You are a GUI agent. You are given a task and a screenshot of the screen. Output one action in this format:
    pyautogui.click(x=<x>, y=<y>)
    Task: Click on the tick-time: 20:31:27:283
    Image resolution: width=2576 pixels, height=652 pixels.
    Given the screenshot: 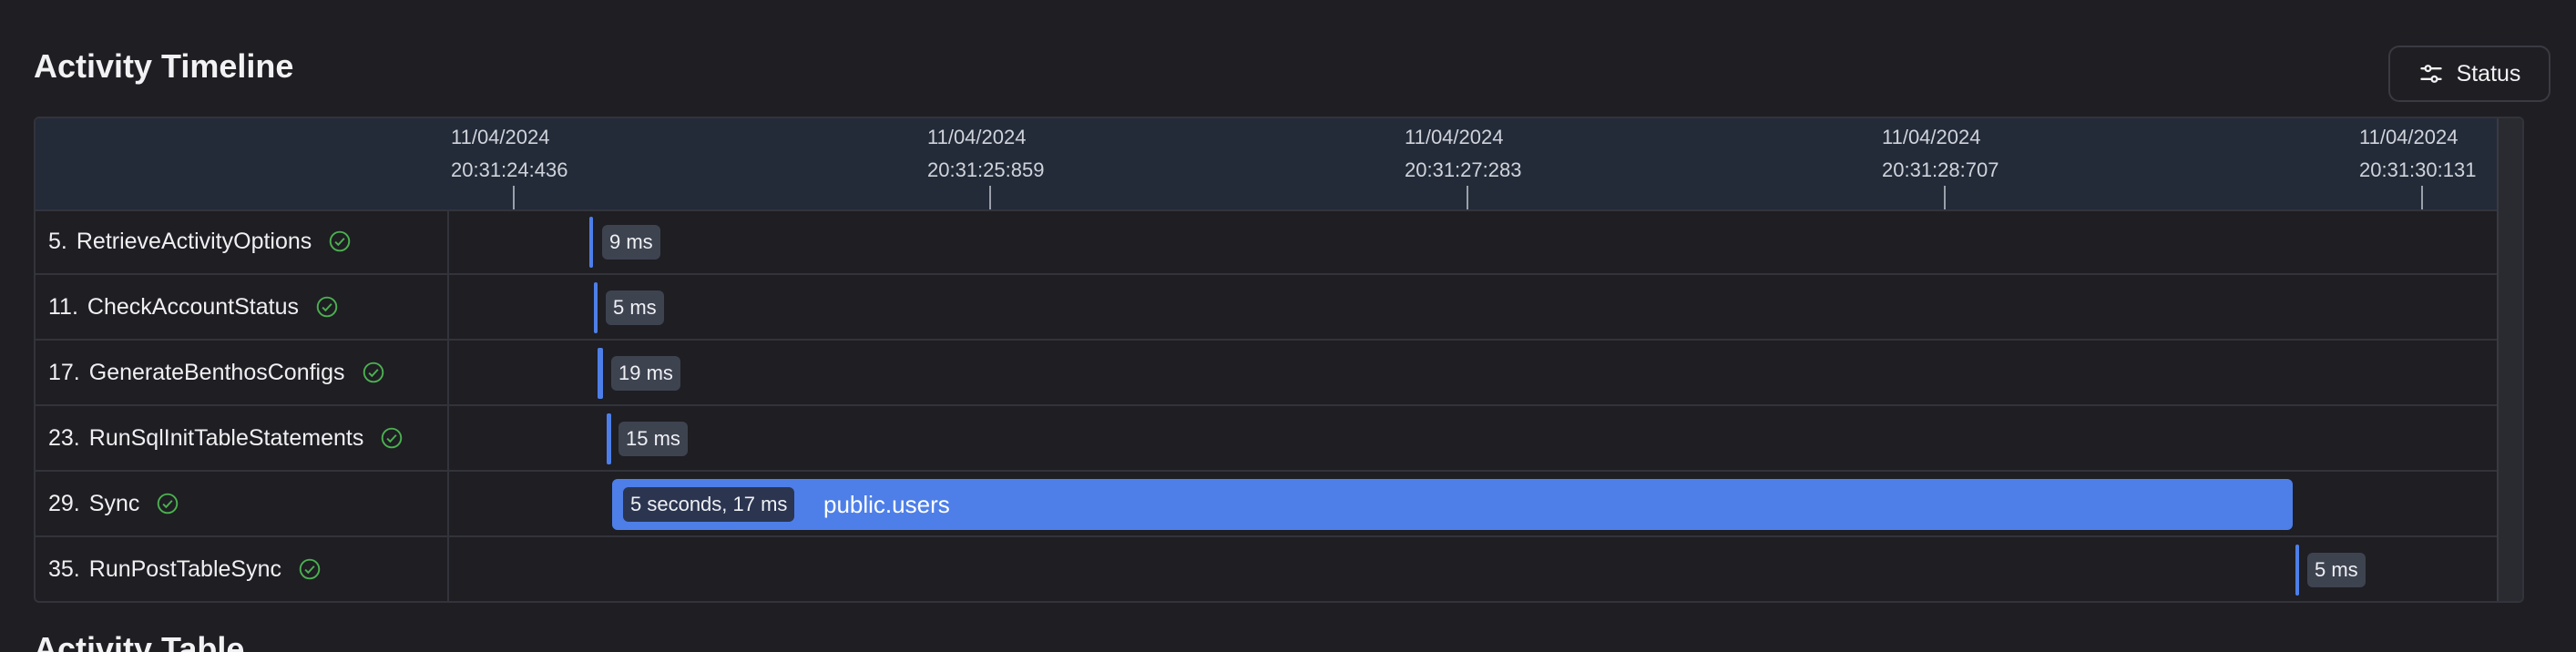 What is the action you would take?
    pyautogui.click(x=1463, y=169)
    